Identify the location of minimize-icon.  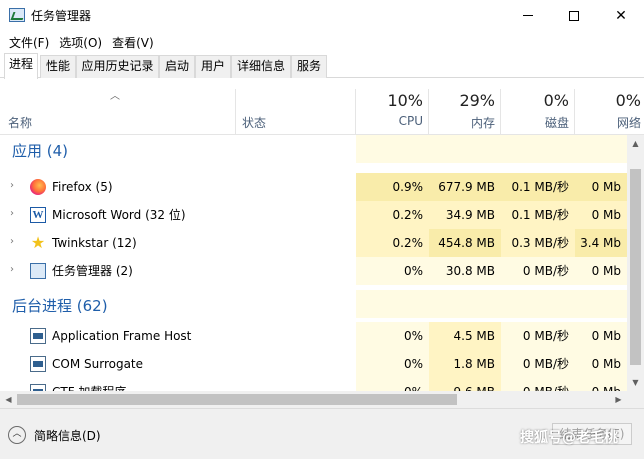
(528, 15).